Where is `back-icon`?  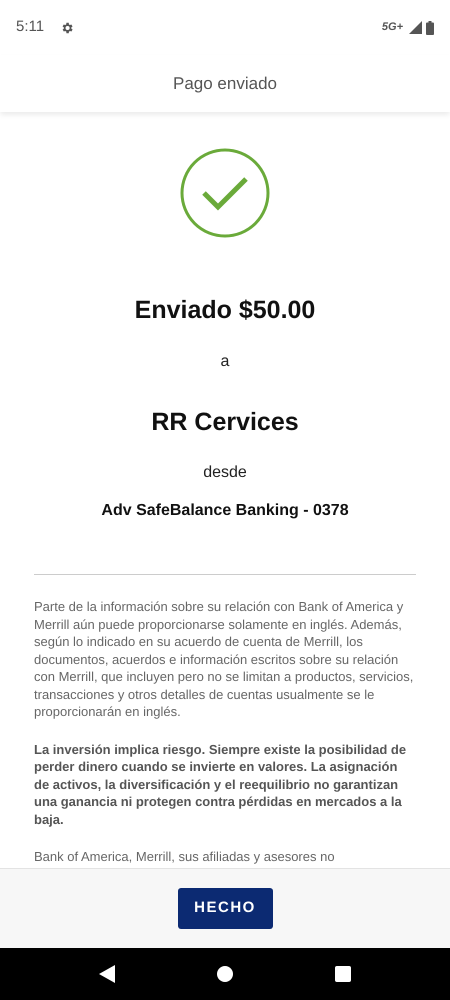 back-icon is located at coordinates (107, 974).